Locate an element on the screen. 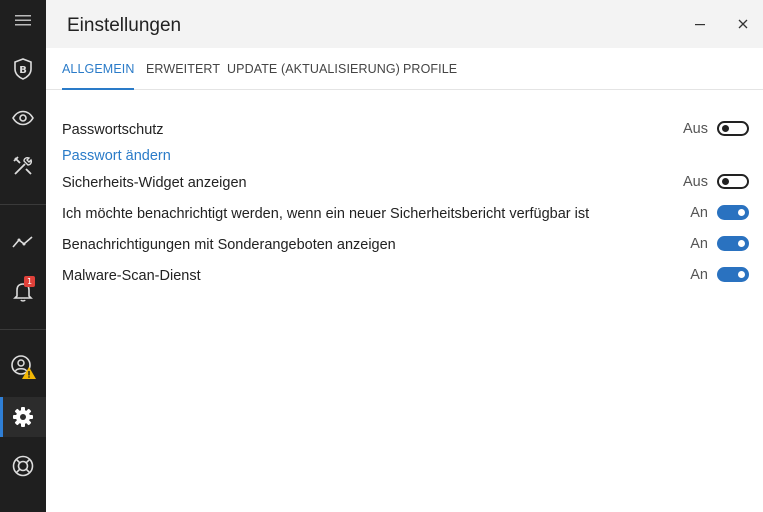  shield-letter: B is located at coordinates (23, 70).